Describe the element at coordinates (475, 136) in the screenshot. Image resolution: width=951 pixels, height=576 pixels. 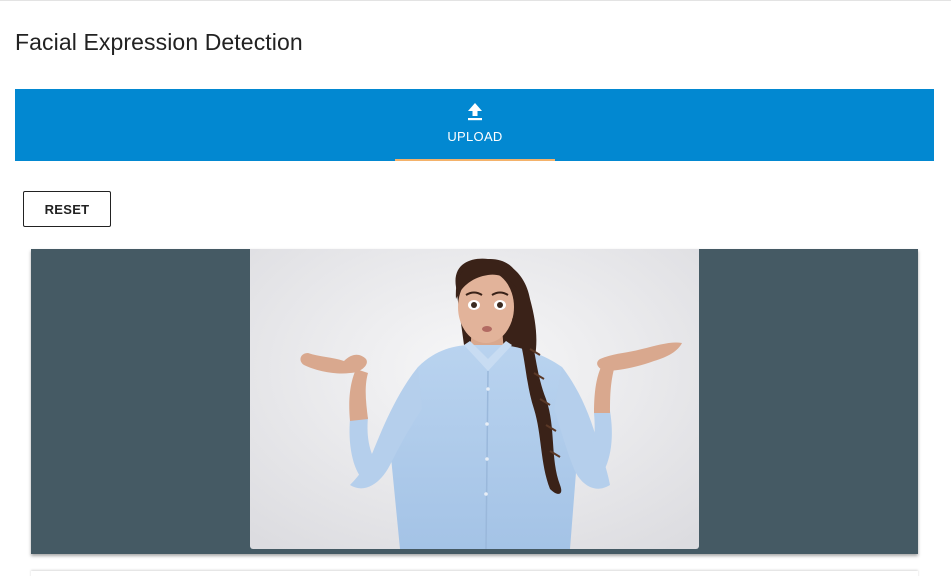
I see `tab-upload-label: UPLOAD` at that location.